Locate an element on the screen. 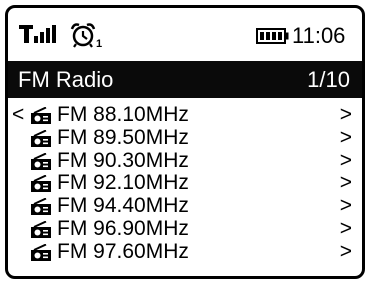 This screenshot has width=370, height=283. station-list-item: FM 94.40MHz > is located at coordinates (185, 206).